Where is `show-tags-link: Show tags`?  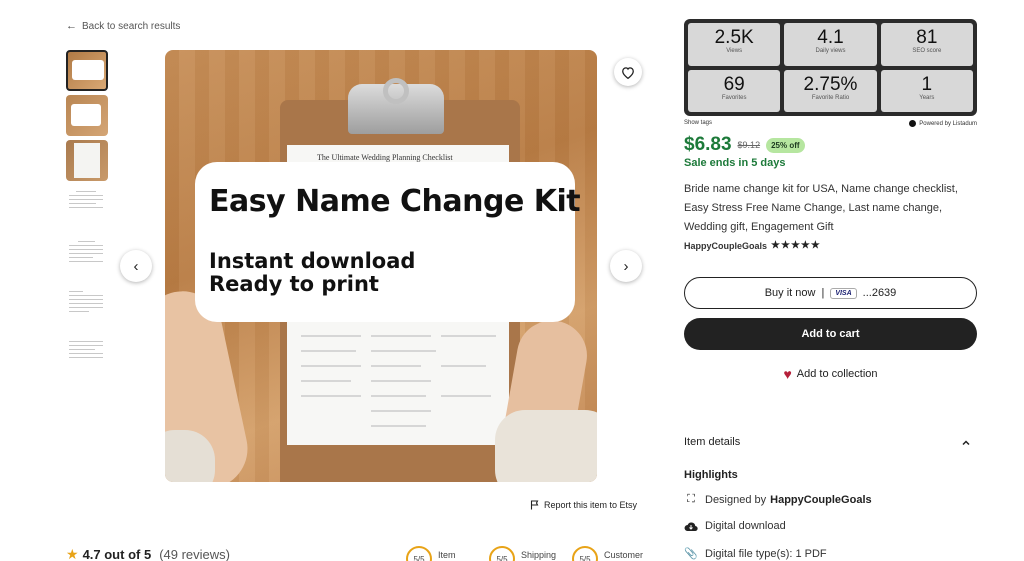
show-tags-link: Show tags is located at coordinates (698, 123).